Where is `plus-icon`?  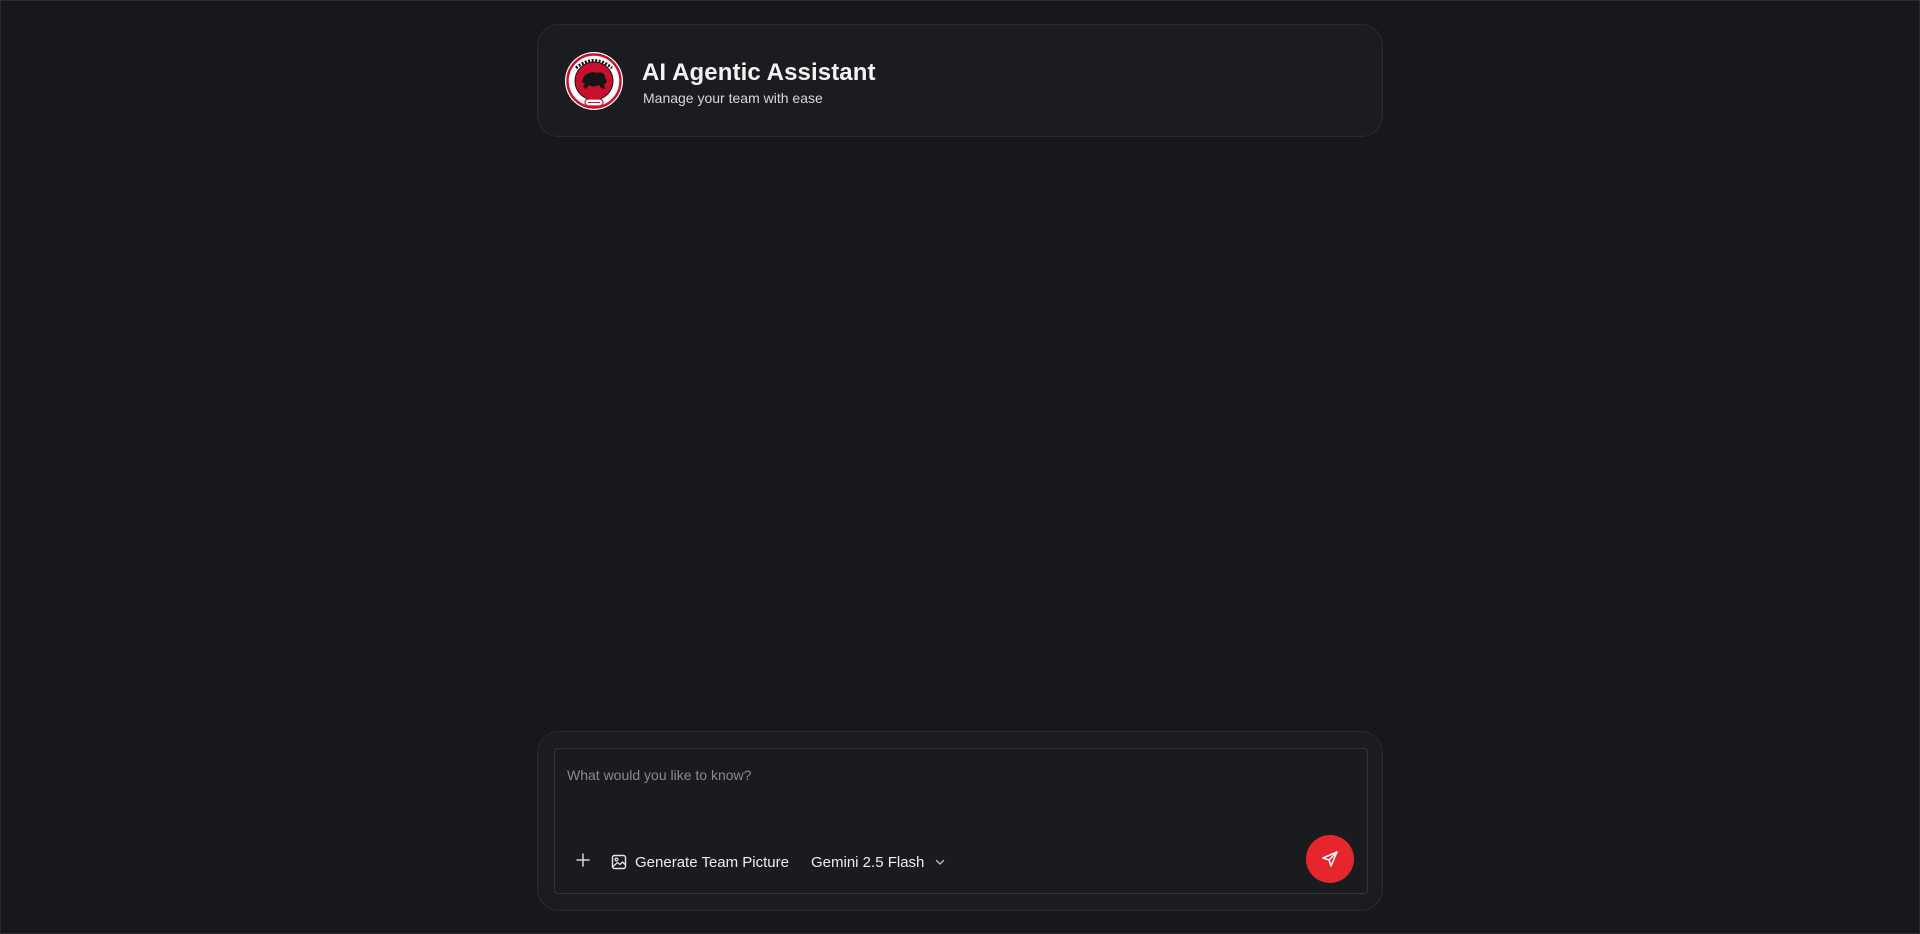 plus-icon is located at coordinates (583, 862).